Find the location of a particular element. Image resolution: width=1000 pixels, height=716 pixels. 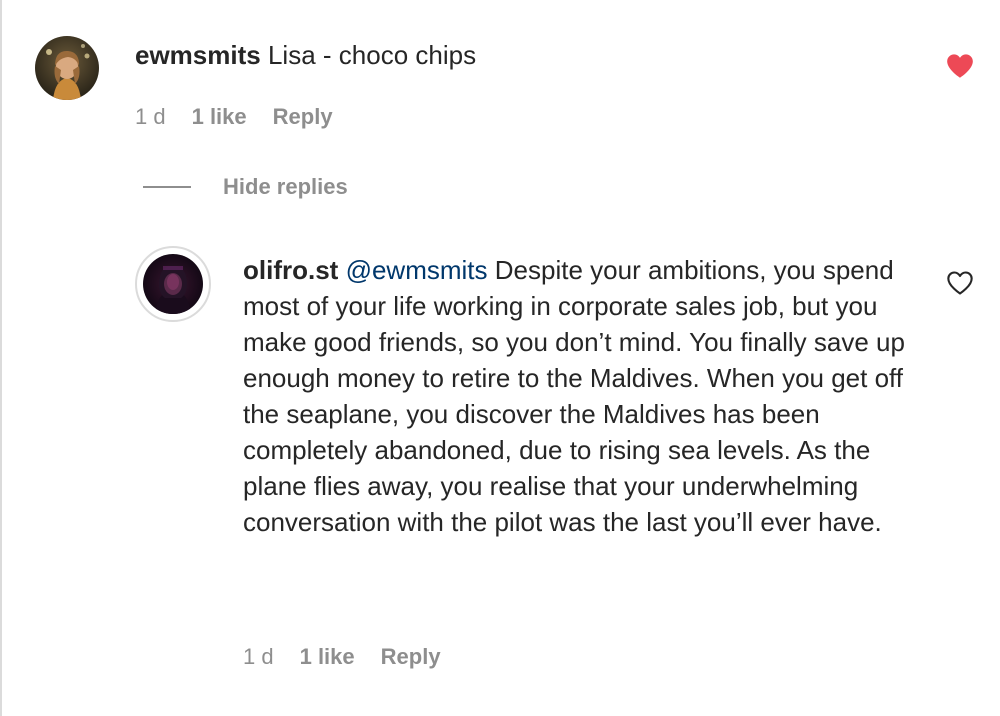

hide-replies-button: Hide replies is located at coordinates (245, 187).